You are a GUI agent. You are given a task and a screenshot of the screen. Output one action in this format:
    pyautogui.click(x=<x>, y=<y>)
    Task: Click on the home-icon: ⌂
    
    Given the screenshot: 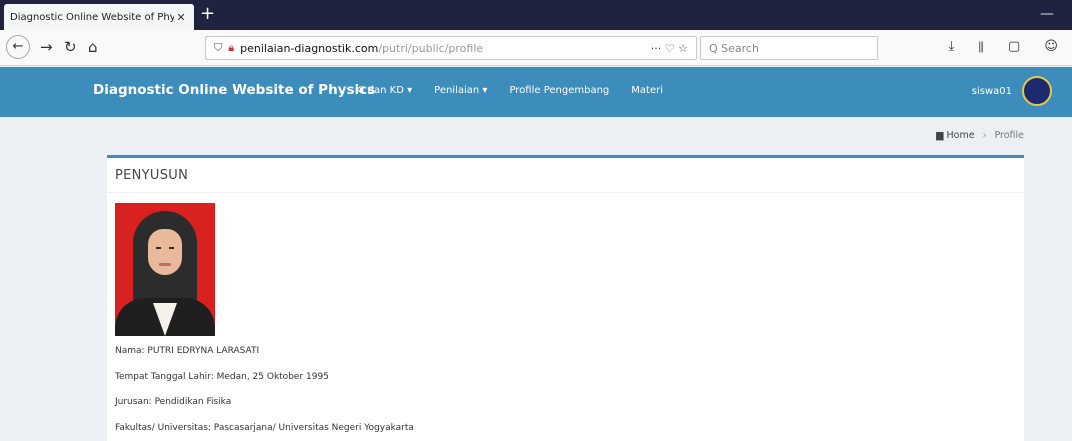 What is the action you would take?
    pyautogui.click(x=93, y=47)
    